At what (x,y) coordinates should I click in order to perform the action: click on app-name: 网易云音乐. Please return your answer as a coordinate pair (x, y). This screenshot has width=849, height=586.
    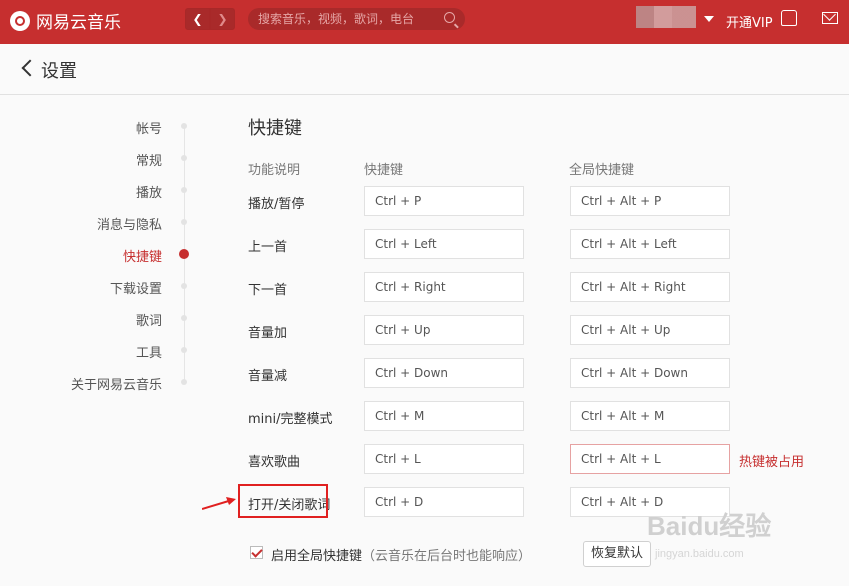
    Looking at the image, I should click on (78, 23).